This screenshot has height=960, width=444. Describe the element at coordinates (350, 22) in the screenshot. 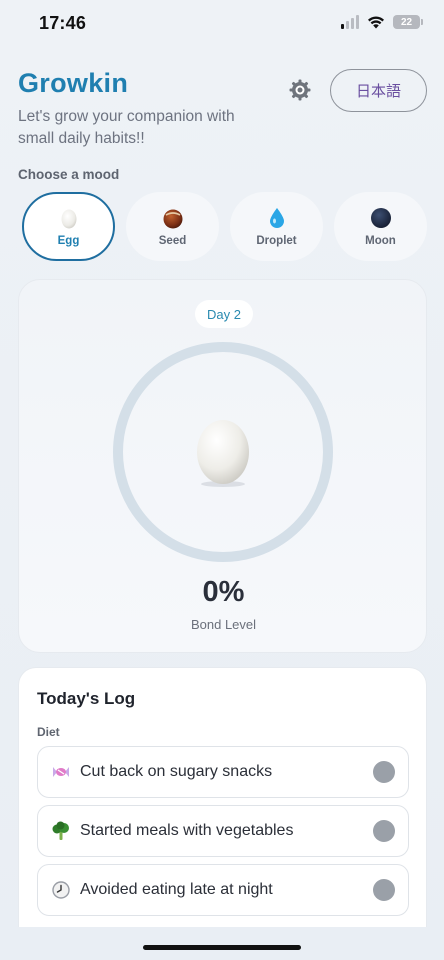

I see `cellular-signal-icon` at that location.